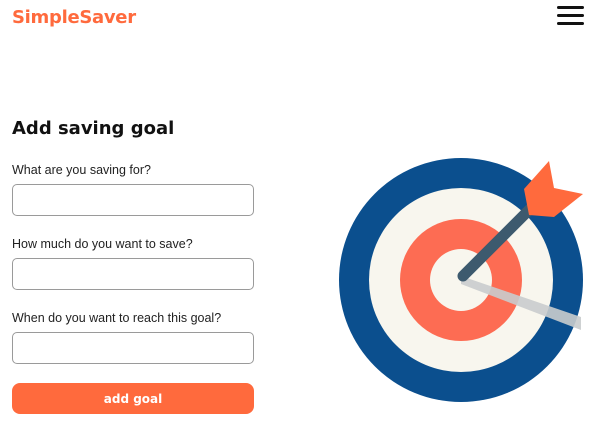 The width and height of the screenshot is (590, 425). What do you see at coordinates (133, 200) in the screenshot?
I see `saving-for-input` at bounding box center [133, 200].